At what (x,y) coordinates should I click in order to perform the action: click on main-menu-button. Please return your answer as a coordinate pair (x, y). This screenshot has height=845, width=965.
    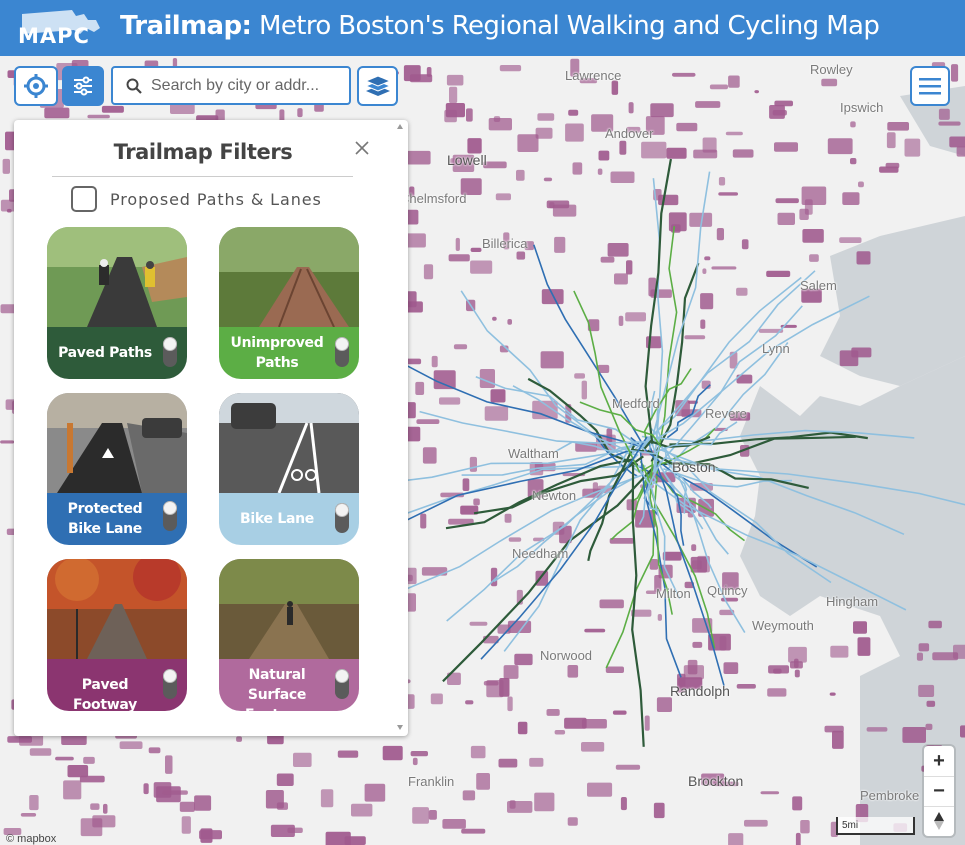
    Looking at the image, I should click on (930, 86).